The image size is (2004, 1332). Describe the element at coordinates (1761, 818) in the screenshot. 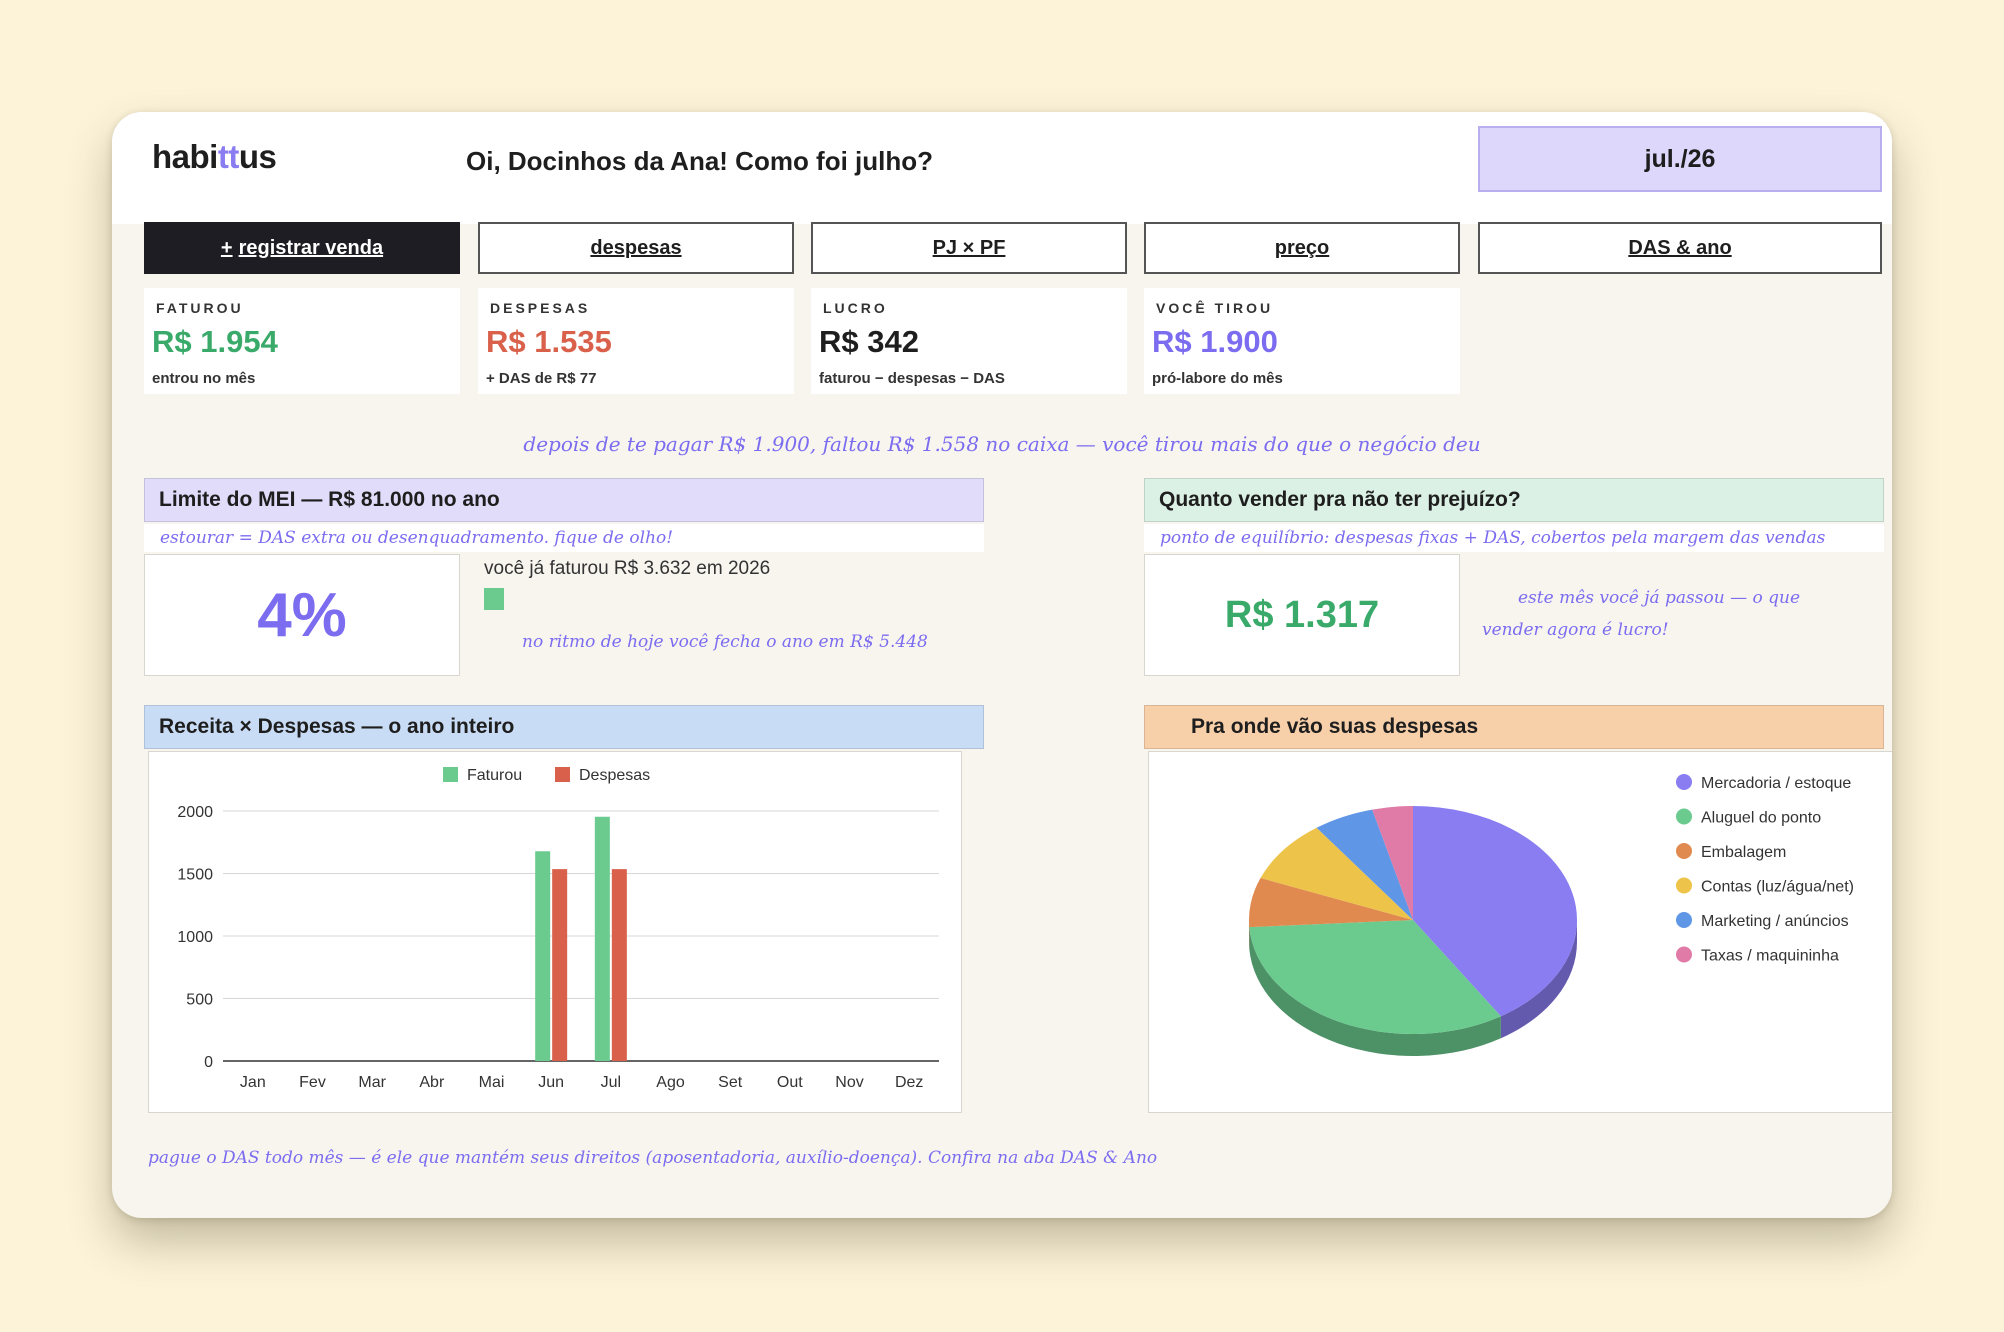

I see `legend-label: Aluguel do ponto` at that location.